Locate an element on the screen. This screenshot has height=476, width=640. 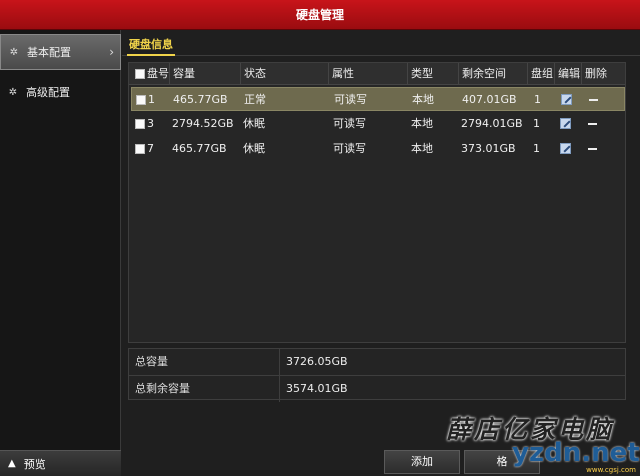
table-header: 盘号 容量 状态 属性 类型 剩余空间 盘组 编辑 删除 is located at coordinates (377, 74).